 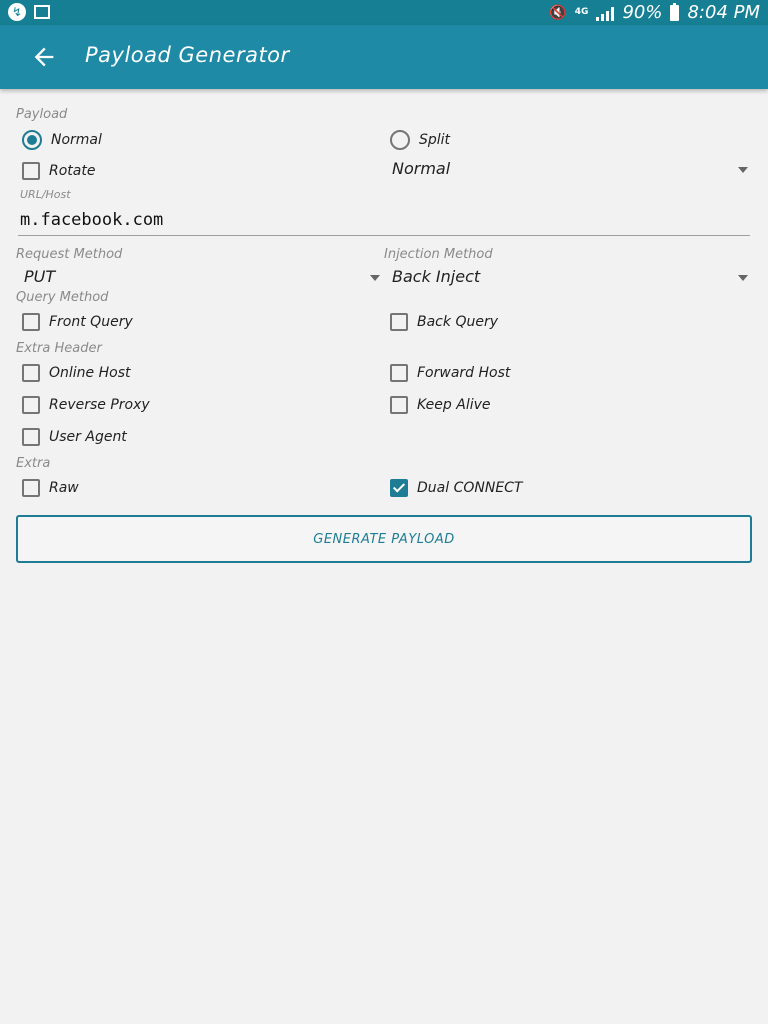 What do you see at coordinates (91, 322) in the screenshot?
I see `front-query-label: Front Query` at bounding box center [91, 322].